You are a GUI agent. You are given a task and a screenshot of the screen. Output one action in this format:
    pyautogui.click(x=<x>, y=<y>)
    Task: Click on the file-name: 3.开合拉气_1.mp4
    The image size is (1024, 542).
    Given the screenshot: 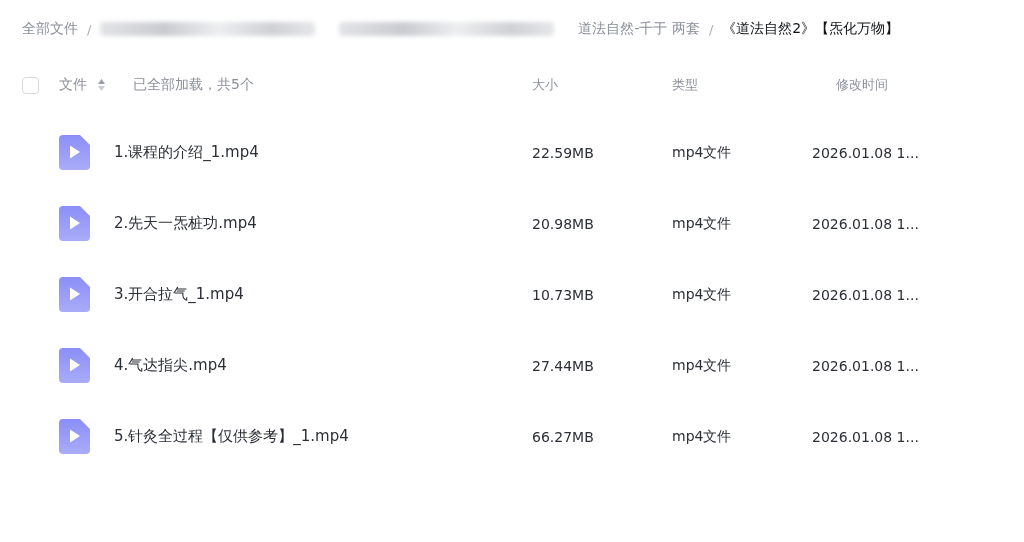 What is the action you would take?
    pyautogui.click(x=323, y=294)
    